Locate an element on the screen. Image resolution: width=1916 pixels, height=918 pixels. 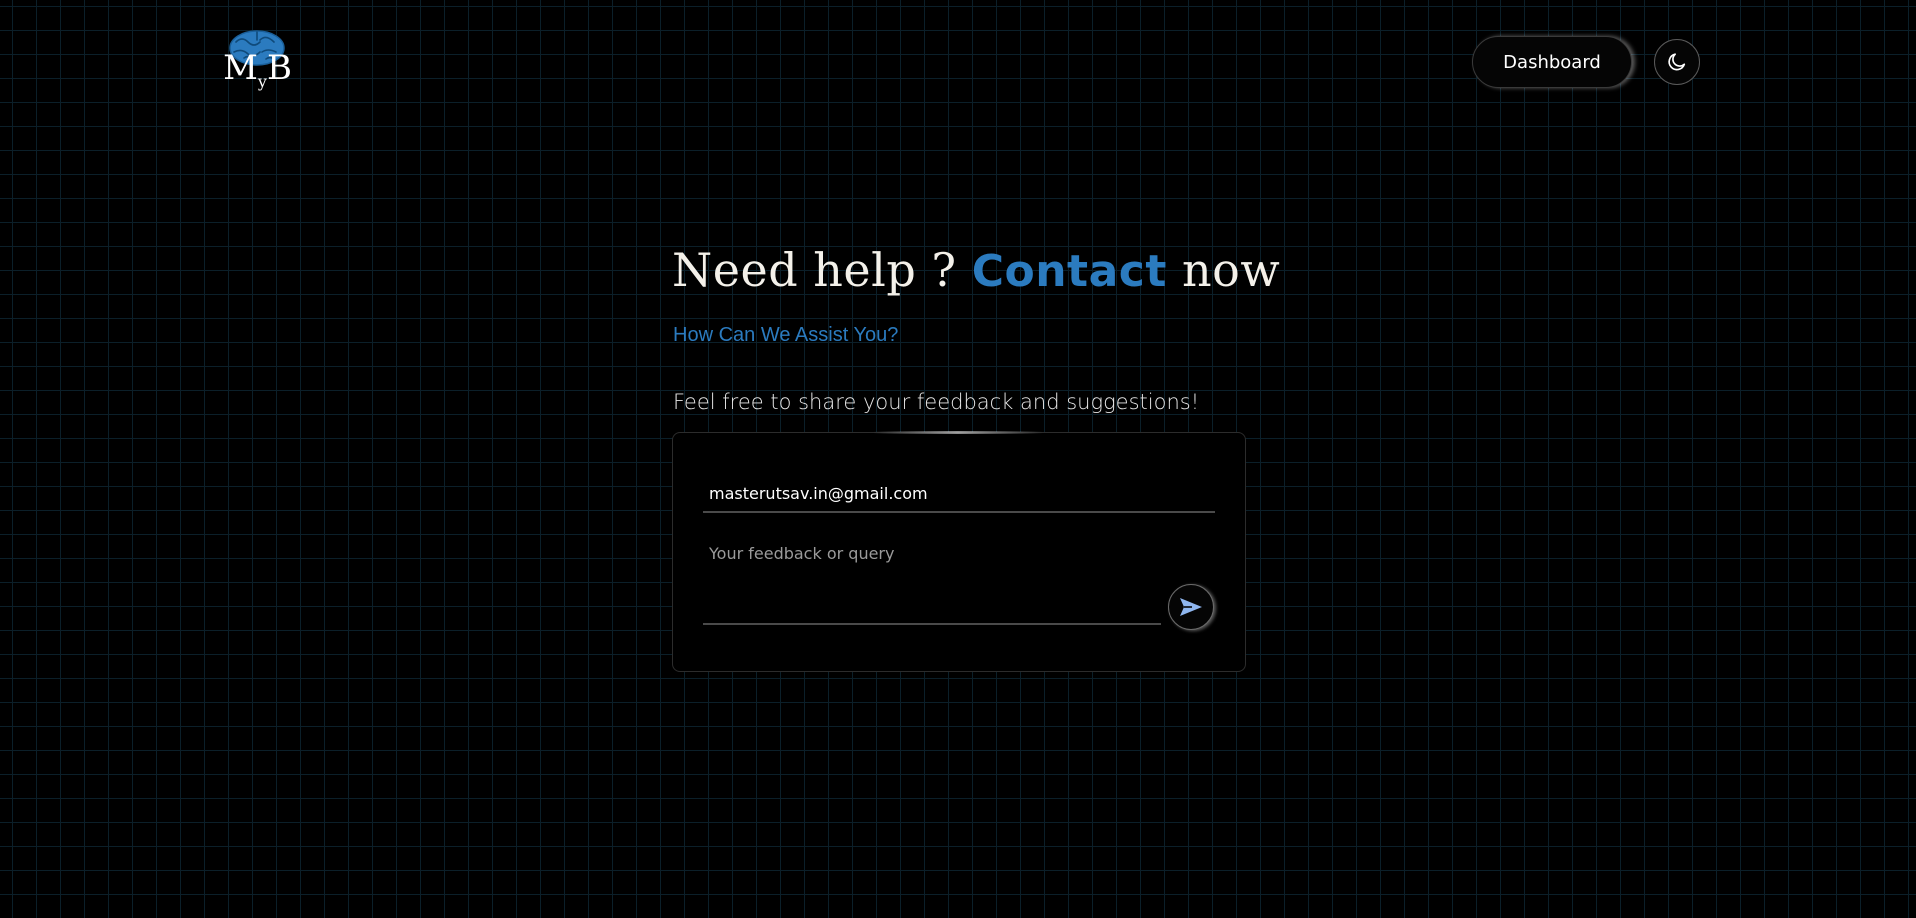
send-button is located at coordinates (1191, 607).